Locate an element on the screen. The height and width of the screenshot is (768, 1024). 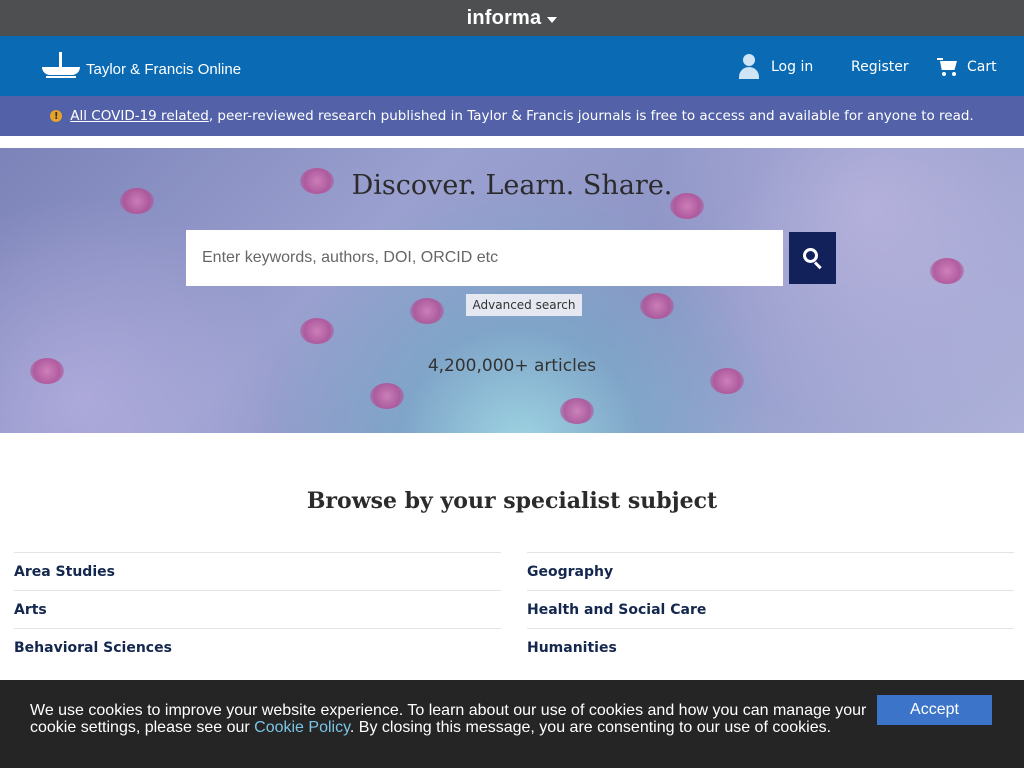
register-label: Register is located at coordinates (880, 67).